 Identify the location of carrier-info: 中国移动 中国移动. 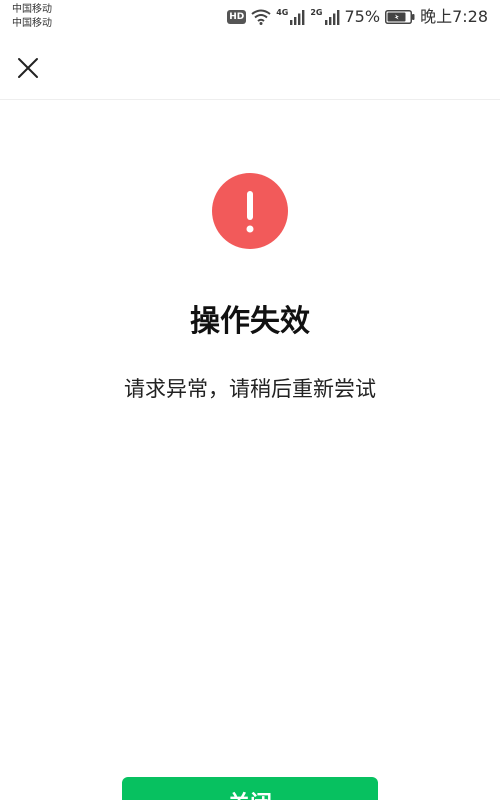
(32, 17).